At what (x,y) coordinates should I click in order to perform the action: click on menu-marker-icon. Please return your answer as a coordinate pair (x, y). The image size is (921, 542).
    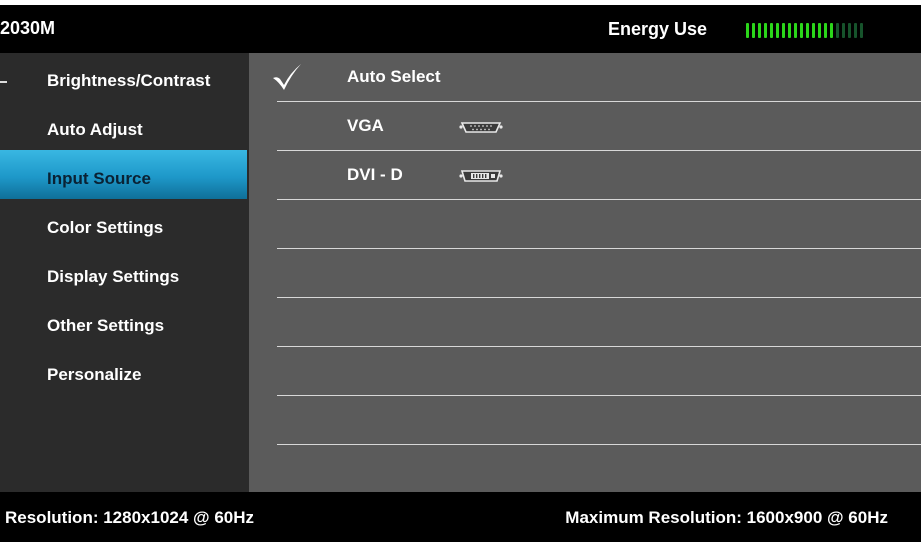
    Looking at the image, I should click on (3, 82).